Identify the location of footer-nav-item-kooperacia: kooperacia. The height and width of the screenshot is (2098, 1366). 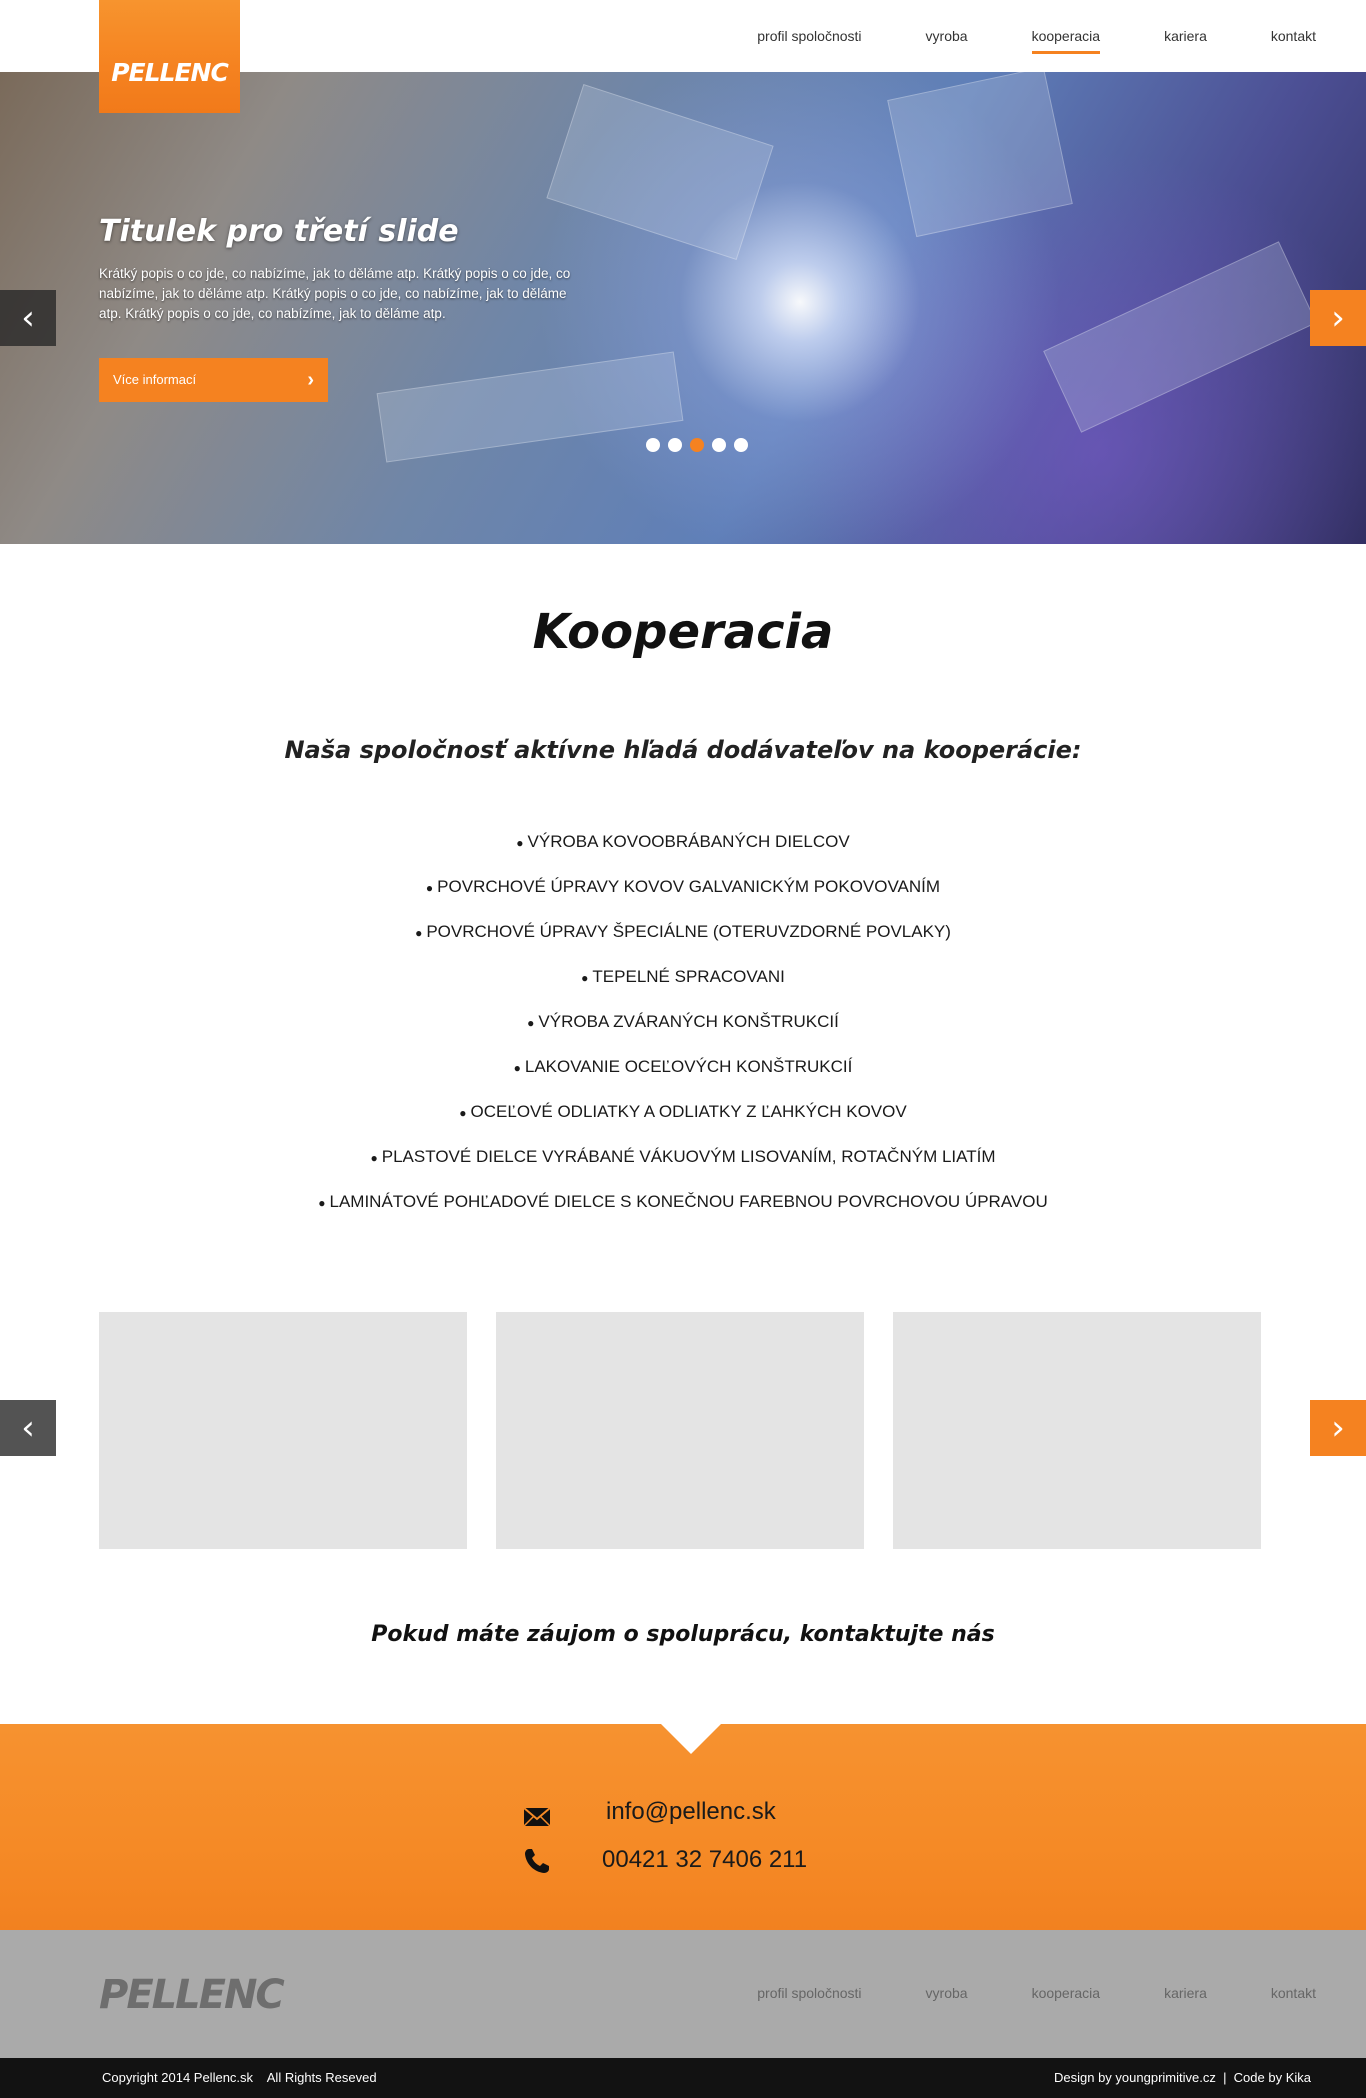
(1066, 1993).